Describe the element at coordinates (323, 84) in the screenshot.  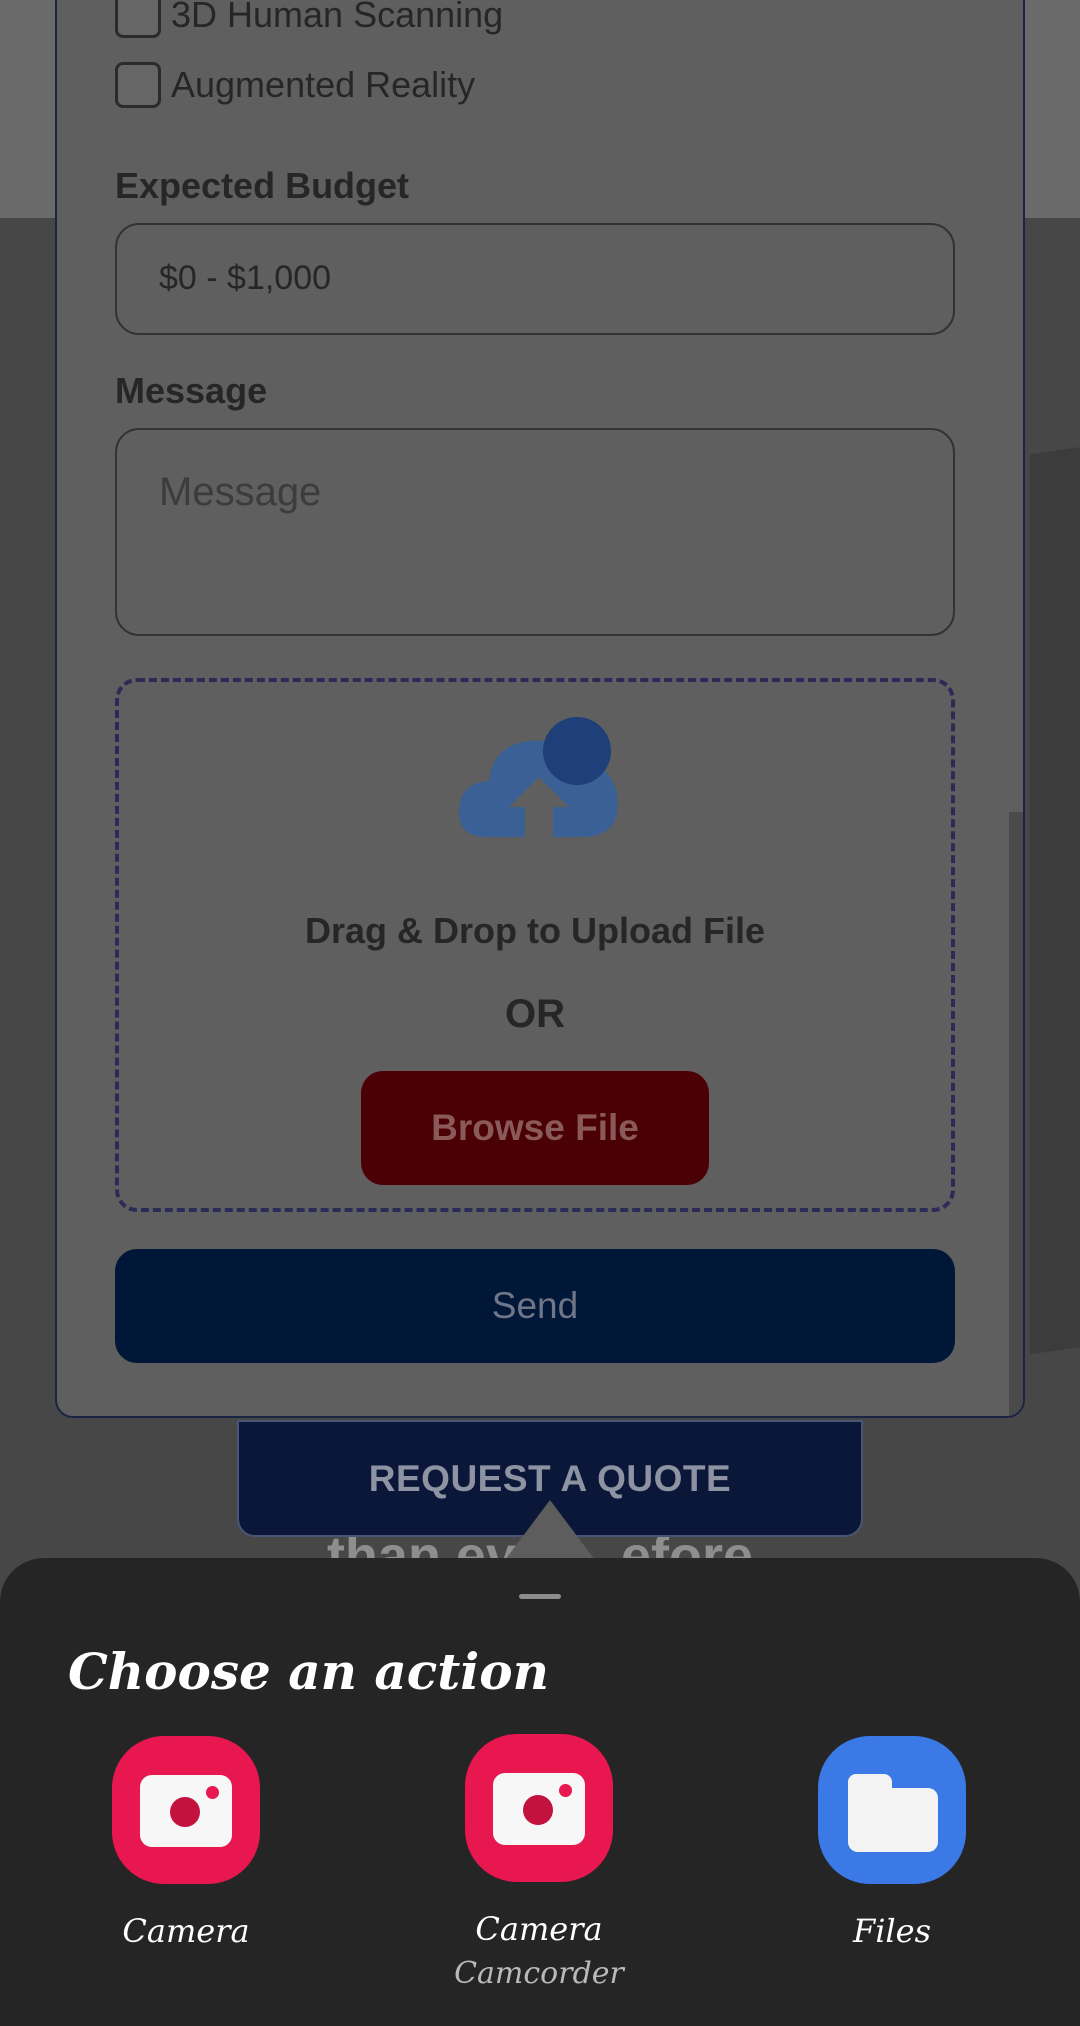
I see `option-label: Augmented Reality` at that location.